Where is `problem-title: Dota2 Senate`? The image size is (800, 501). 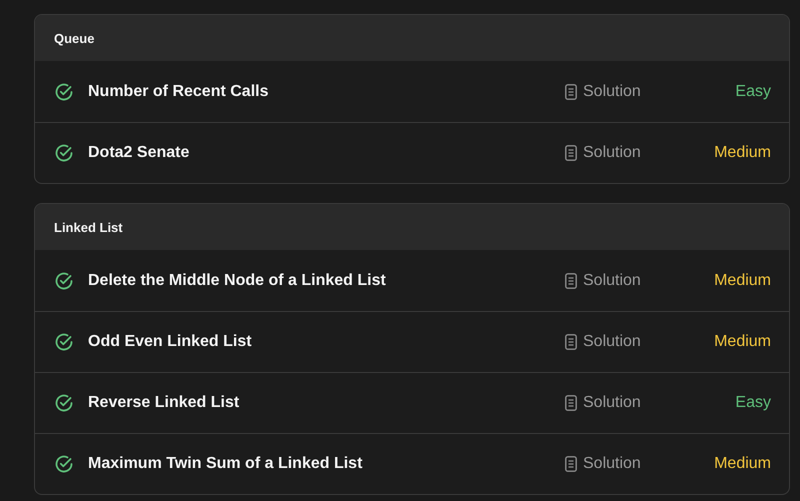
problem-title: Dota2 Senate is located at coordinates (319, 153).